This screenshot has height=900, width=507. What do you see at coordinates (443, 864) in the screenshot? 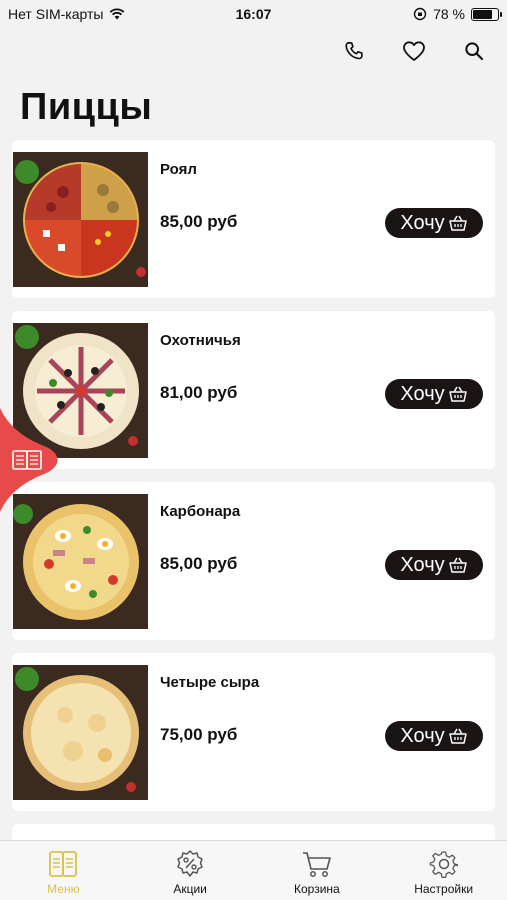
I see `gear-icon` at bounding box center [443, 864].